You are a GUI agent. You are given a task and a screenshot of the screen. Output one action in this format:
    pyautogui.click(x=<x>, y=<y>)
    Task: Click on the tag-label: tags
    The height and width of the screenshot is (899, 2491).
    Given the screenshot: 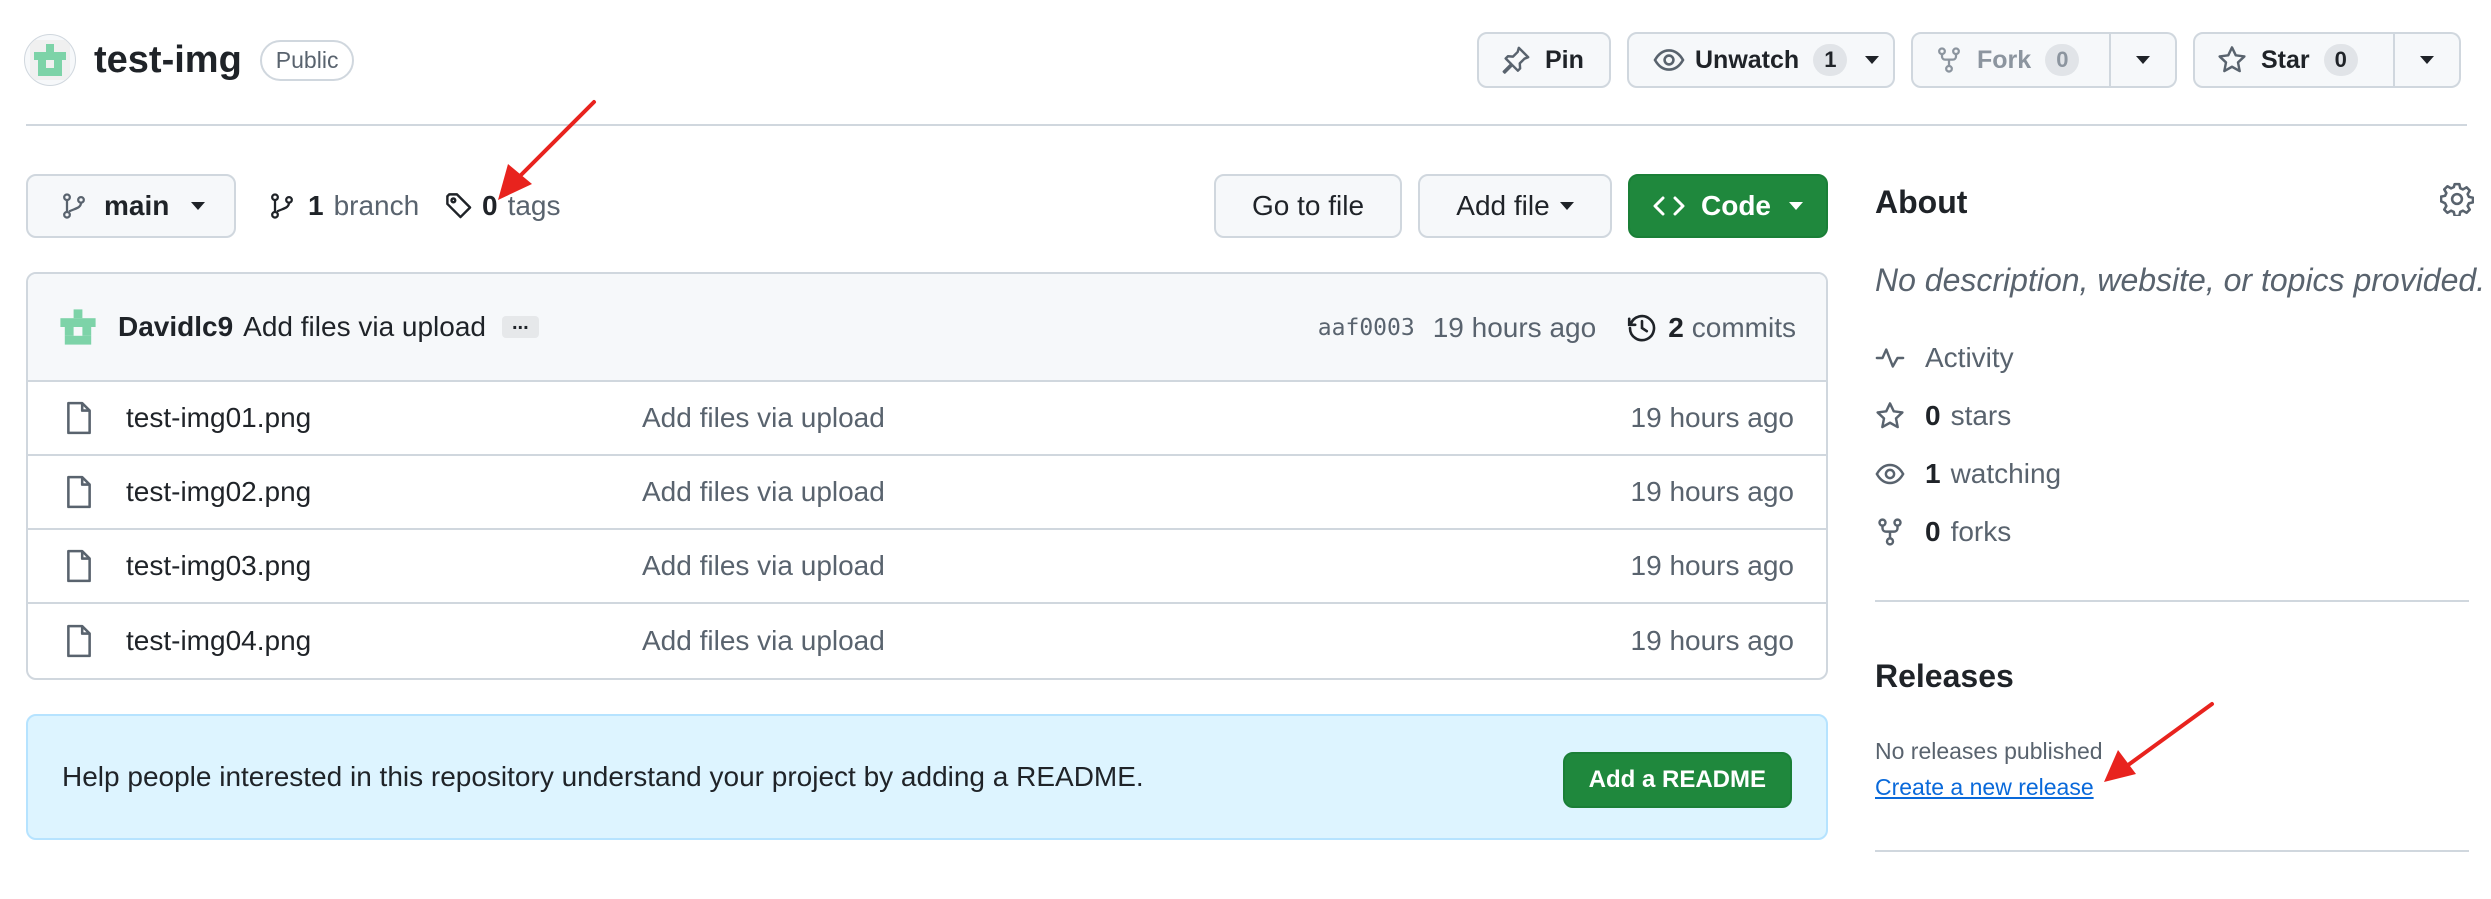 What is the action you would take?
    pyautogui.click(x=534, y=205)
    